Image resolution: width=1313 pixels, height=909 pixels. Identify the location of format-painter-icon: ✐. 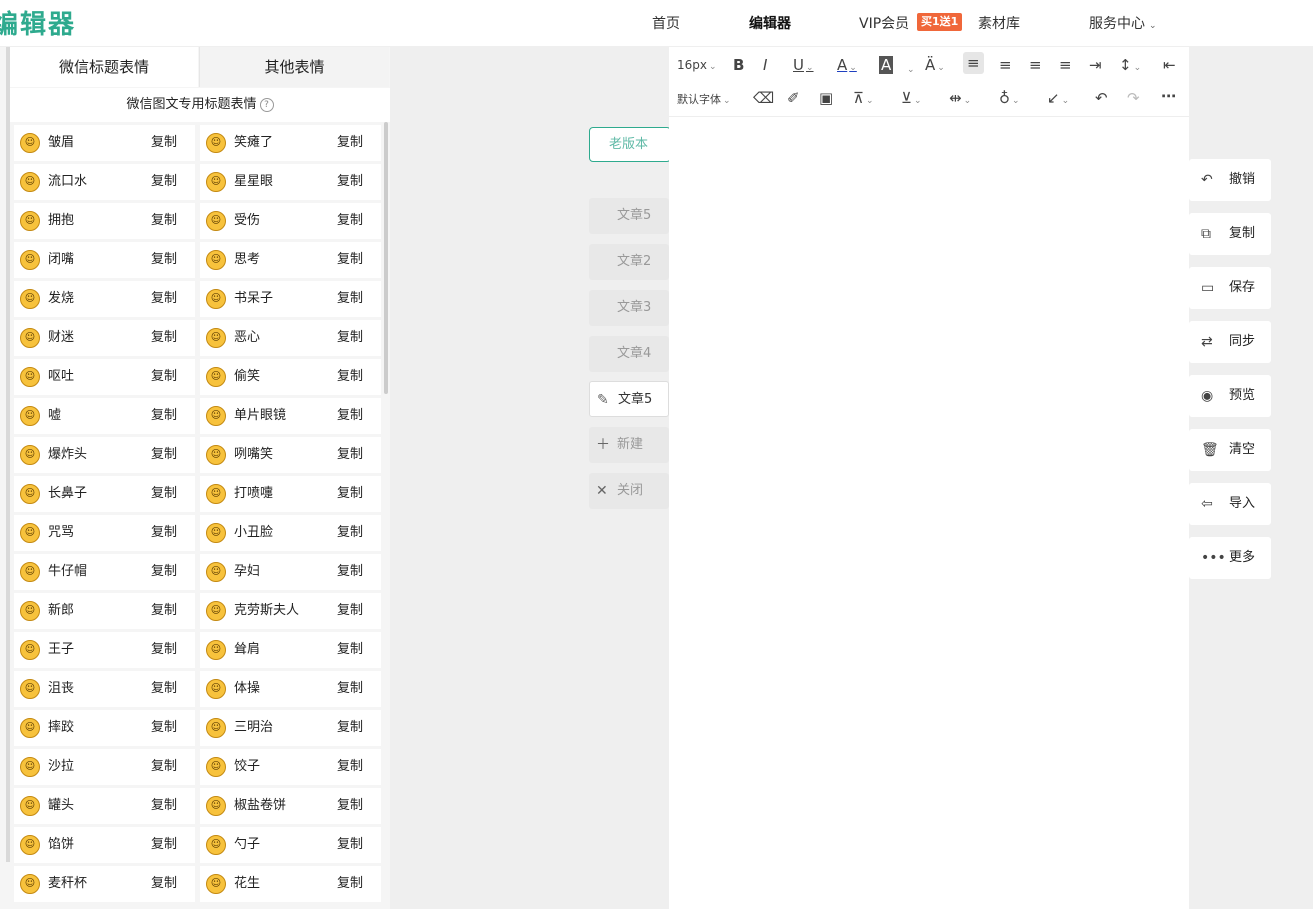
(793, 98).